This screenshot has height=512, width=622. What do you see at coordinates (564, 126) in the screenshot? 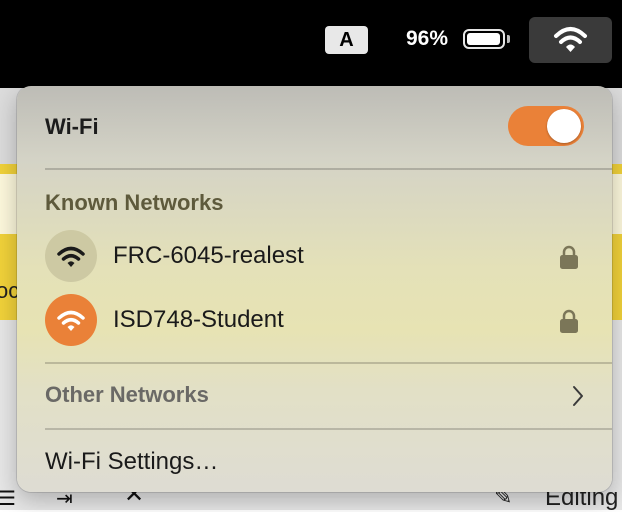
I see `wifi-toggle-knob` at bounding box center [564, 126].